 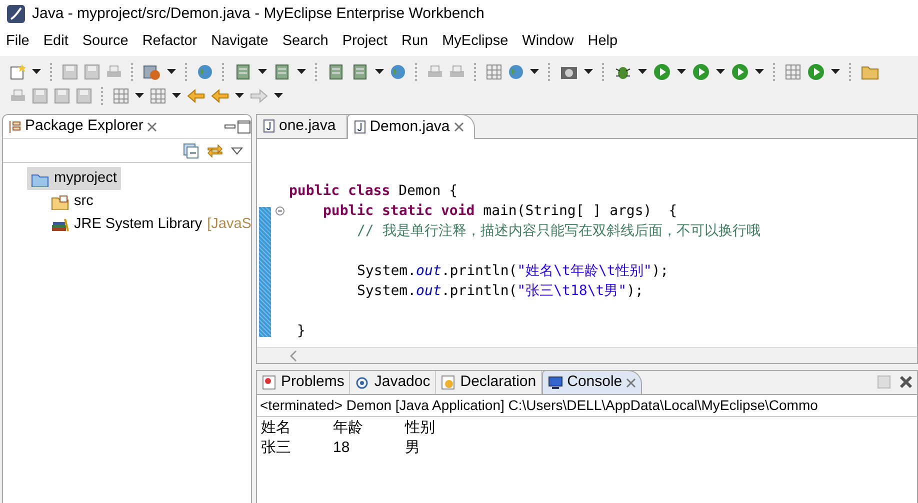 I want to click on package-icon, so click(x=15, y=127).